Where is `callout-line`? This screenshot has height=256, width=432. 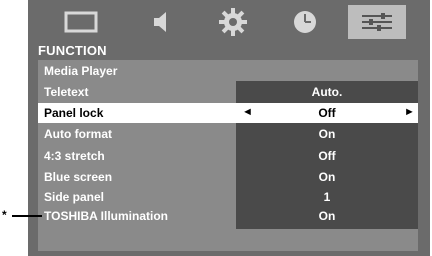 callout-line is located at coordinates (27, 216).